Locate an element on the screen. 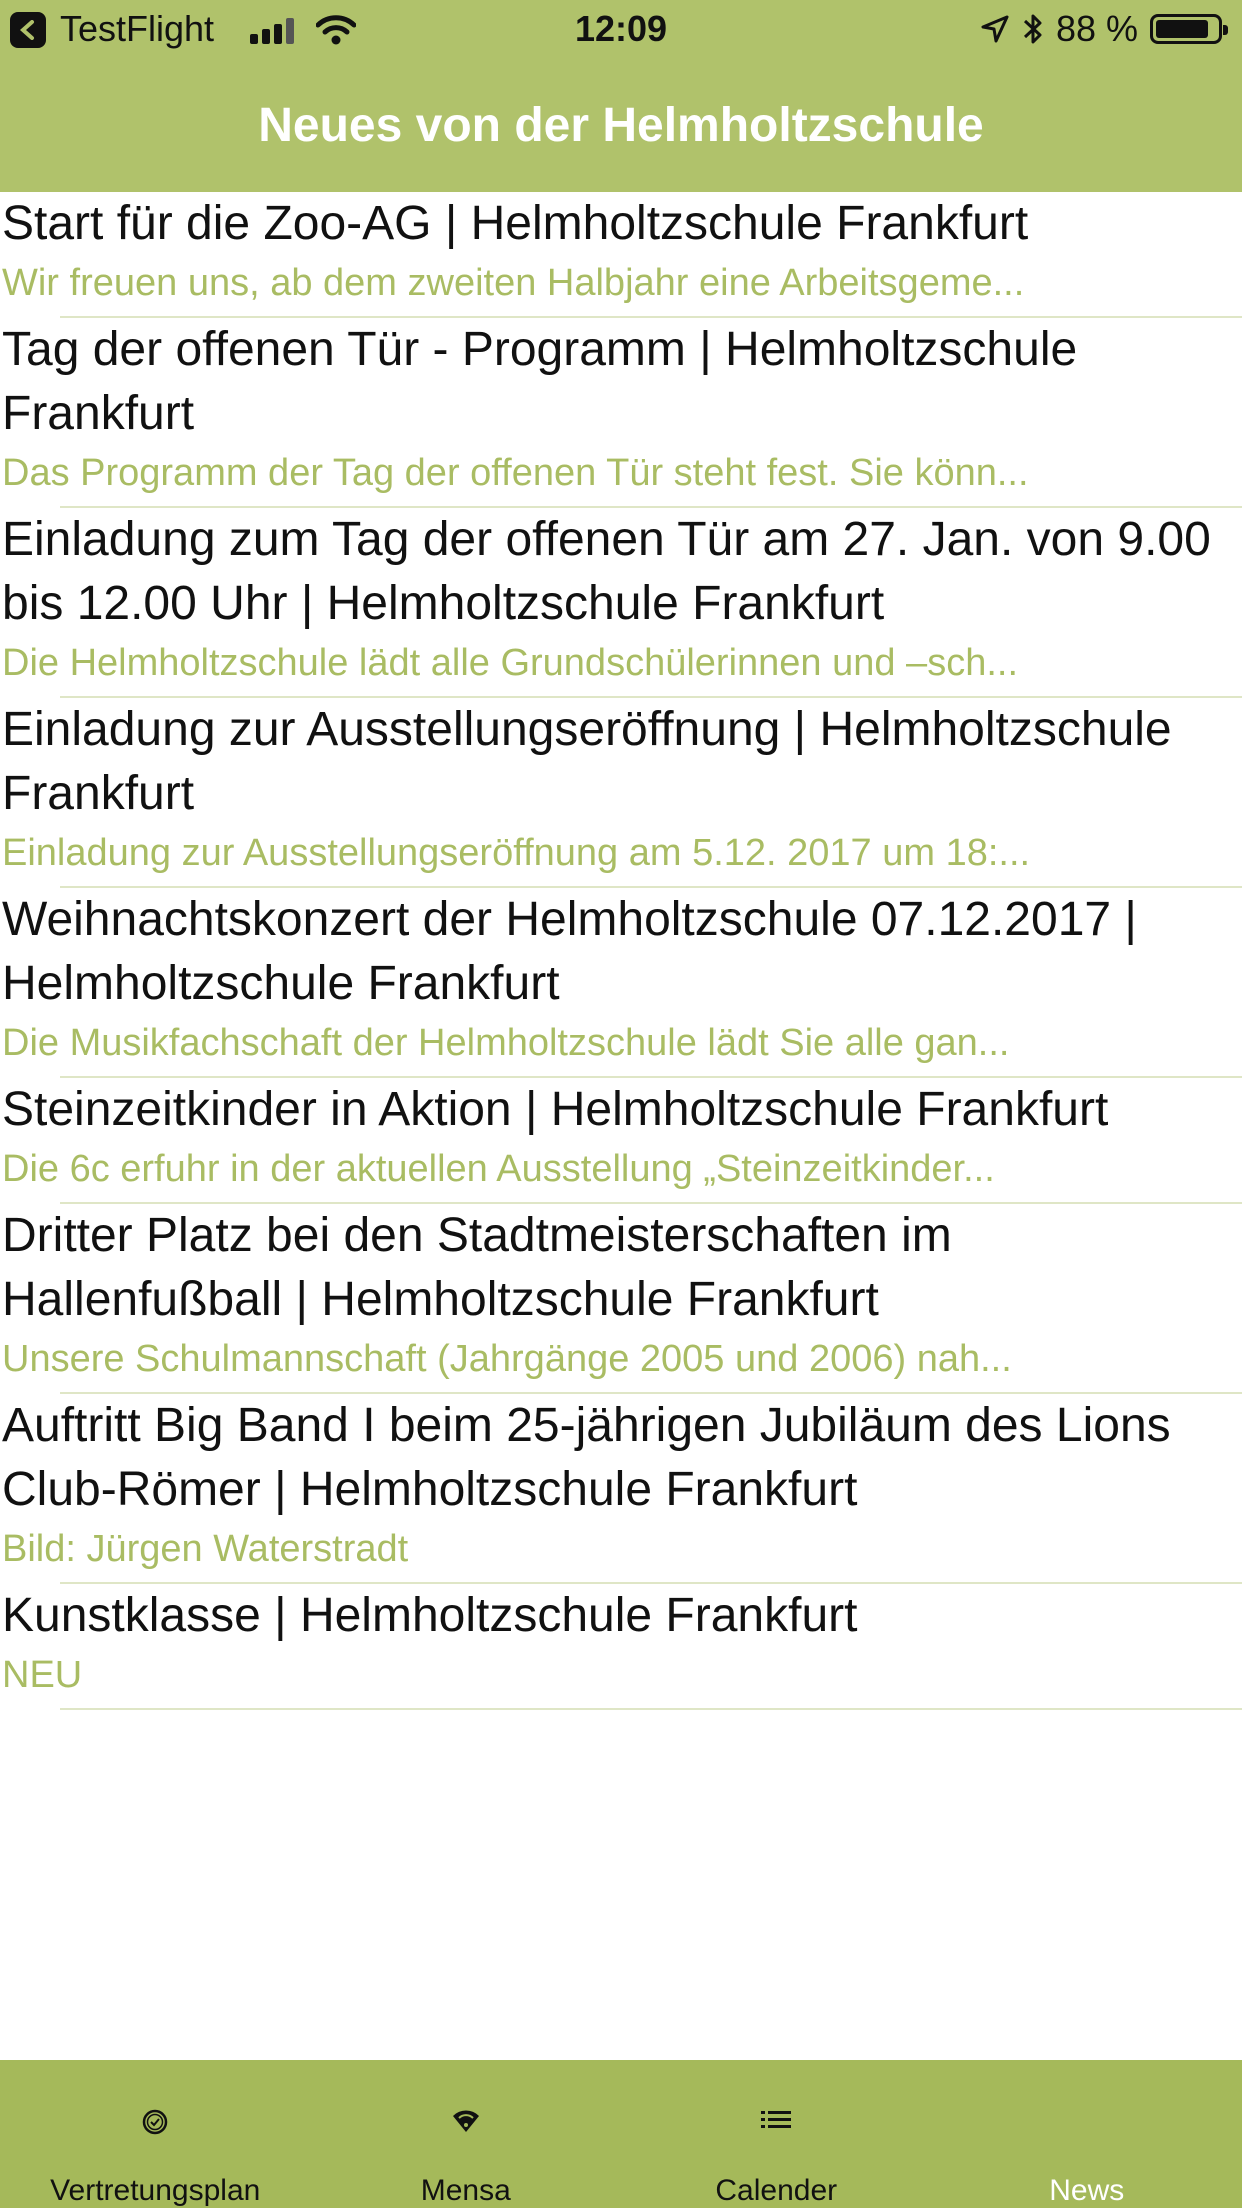 The width and height of the screenshot is (1242, 2208). news-item-title: Kunstklasse | Helmholtzschule Frankfurt is located at coordinates (430, 1615).